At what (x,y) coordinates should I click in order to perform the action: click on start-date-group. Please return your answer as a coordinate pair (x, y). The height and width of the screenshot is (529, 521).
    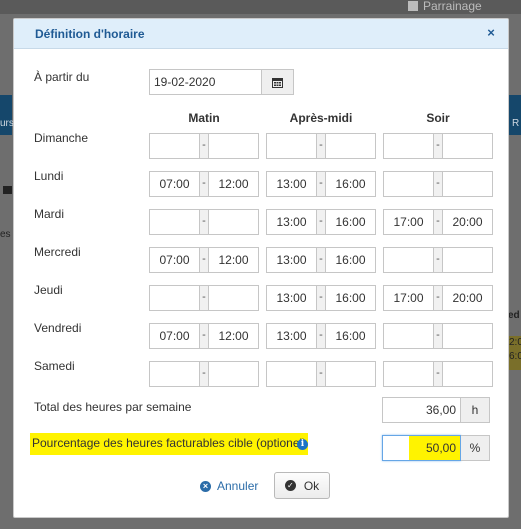
    Looking at the image, I should click on (221, 82).